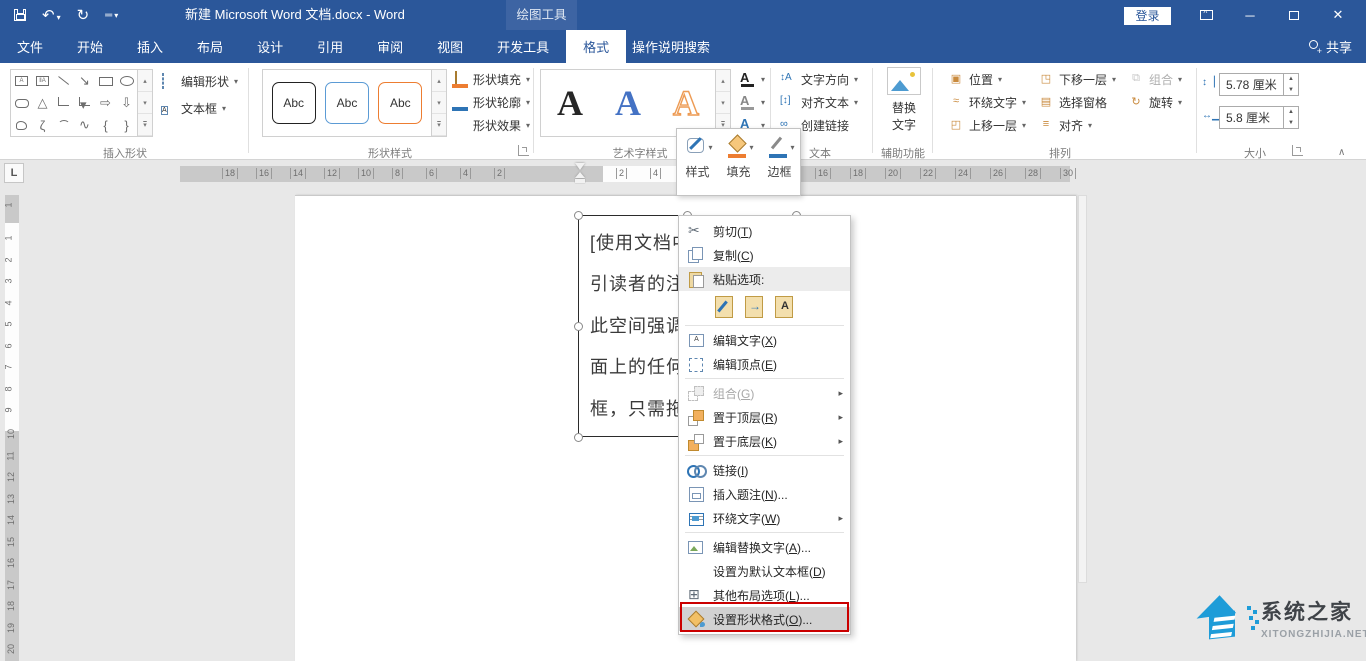 The width and height of the screenshot is (1366, 661). What do you see at coordinates (126, 103) in the screenshot?
I see `arrow-down-shape-icon: ⇩` at bounding box center [126, 103].